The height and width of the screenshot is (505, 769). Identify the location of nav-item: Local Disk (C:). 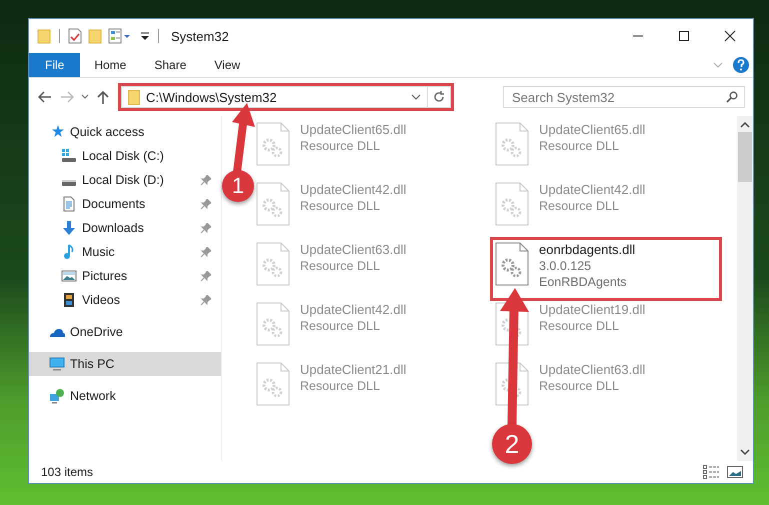
(125, 156).